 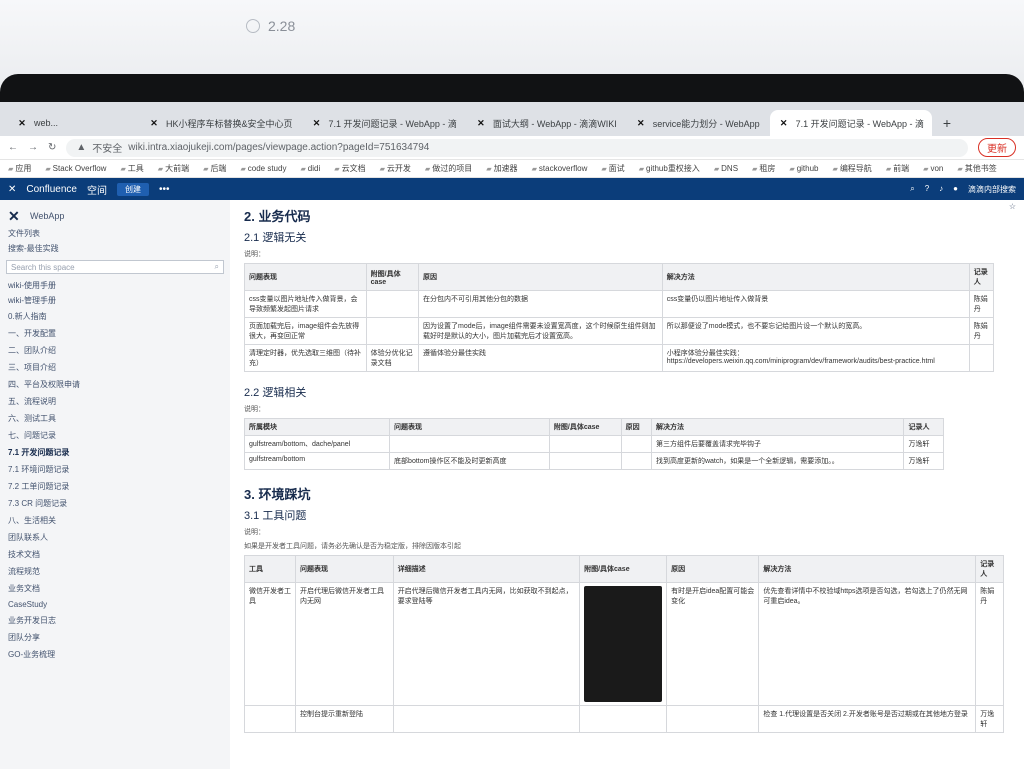 I want to click on sidebar-tree-item: 团队分享, so click(x=115, y=637).